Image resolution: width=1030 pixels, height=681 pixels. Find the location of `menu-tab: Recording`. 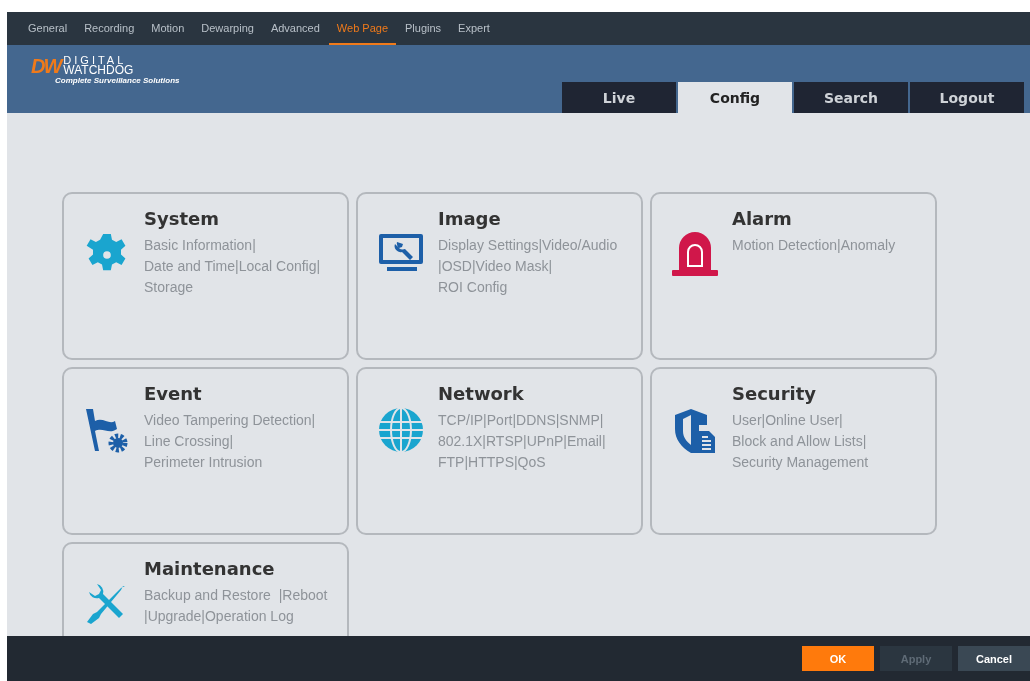

menu-tab: Recording is located at coordinates (109, 28).